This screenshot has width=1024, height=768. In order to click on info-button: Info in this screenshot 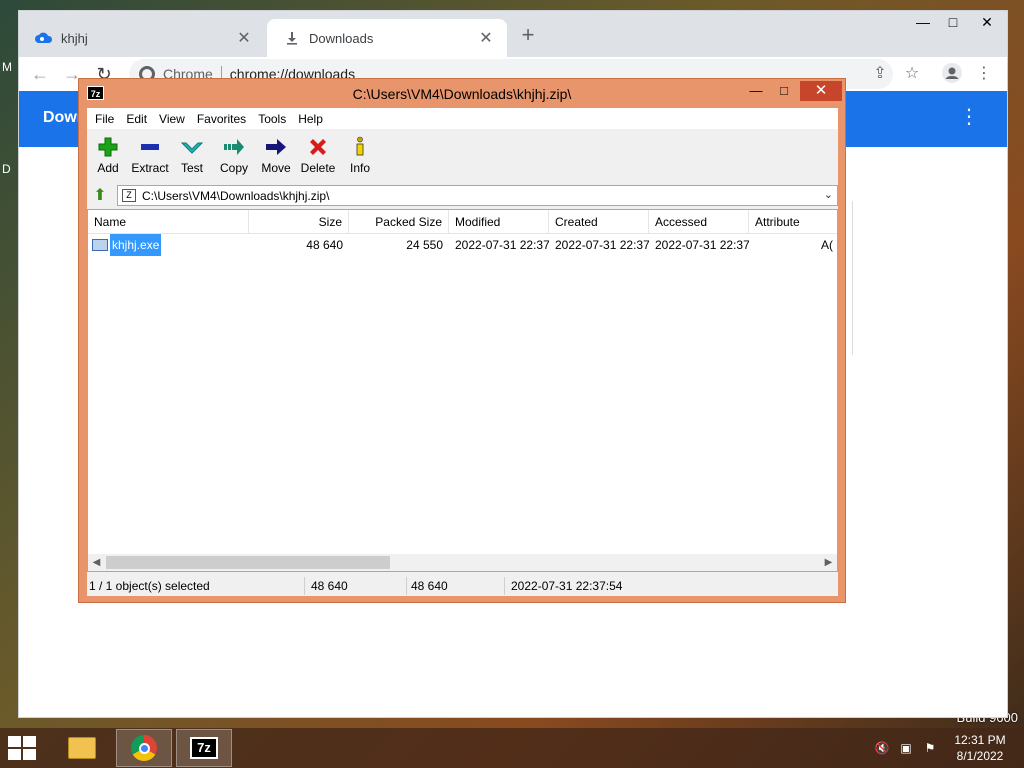, I will do `click(360, 156)`.